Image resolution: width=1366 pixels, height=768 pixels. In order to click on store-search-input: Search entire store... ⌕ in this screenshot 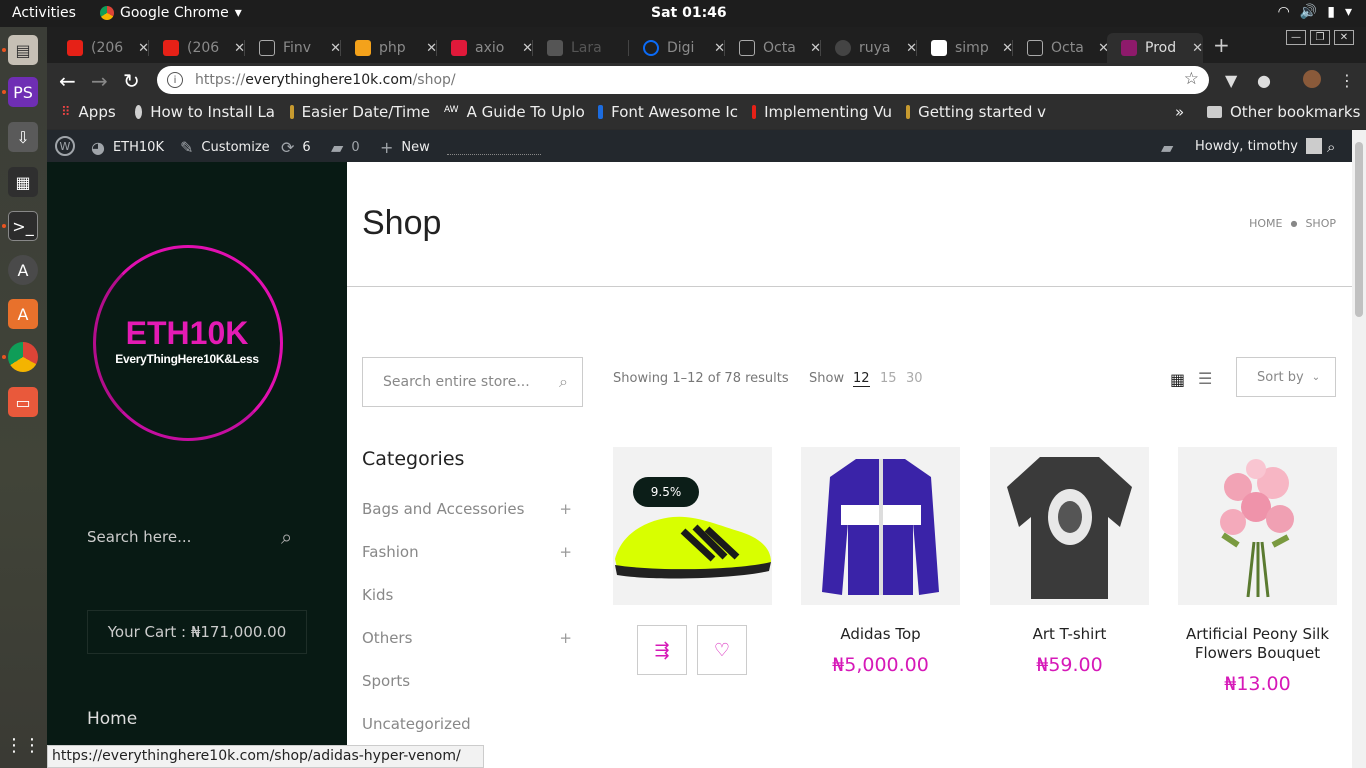, I will do `click(472, 382)`.